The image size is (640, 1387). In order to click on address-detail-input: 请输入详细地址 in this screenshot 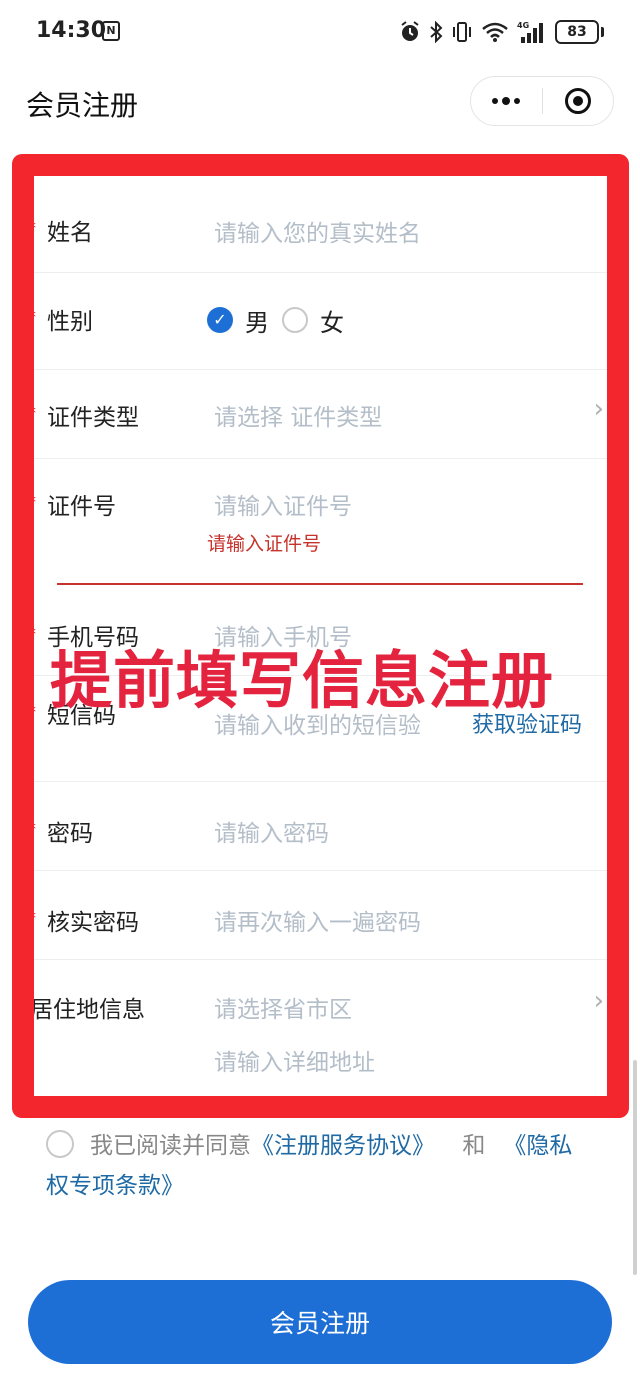, I will do `click(294, 1060)`.